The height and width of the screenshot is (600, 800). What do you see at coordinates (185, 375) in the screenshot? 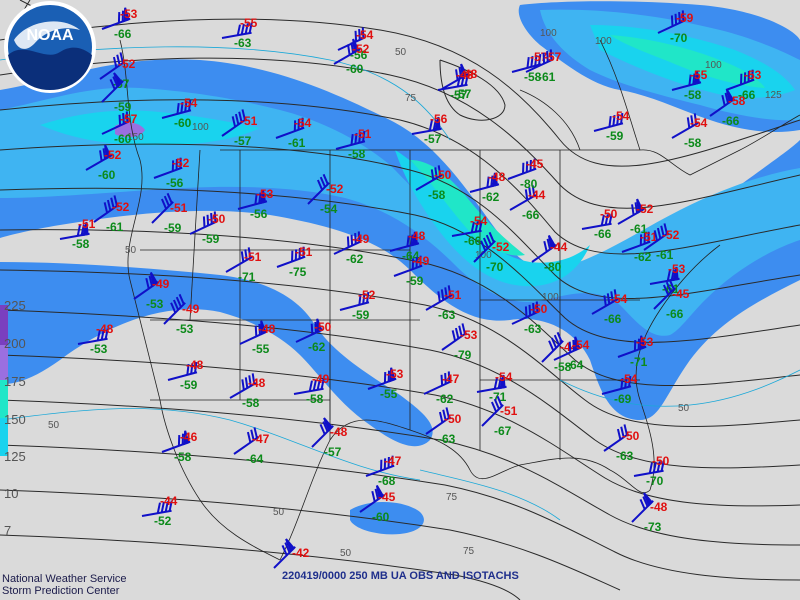
I see `station-plot: -48 -59` at bounding box center [185, 375].